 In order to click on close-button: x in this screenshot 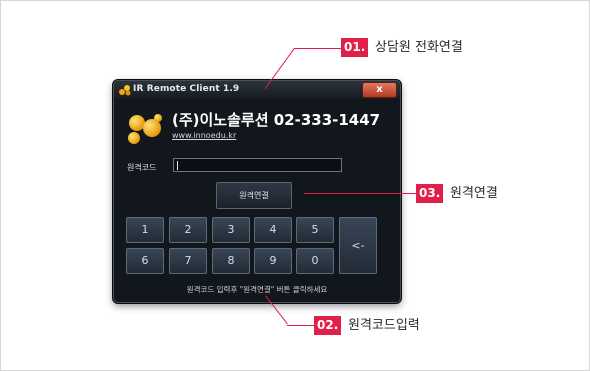, I will do `click(379, 90)`.